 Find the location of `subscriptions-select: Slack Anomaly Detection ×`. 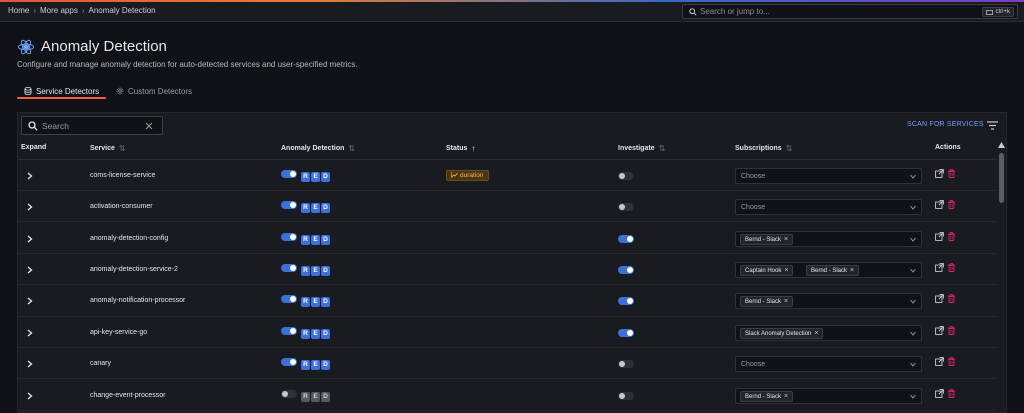

subscriptions-select: Slack Anomaly Detection × is located at coordinates (828, 332).